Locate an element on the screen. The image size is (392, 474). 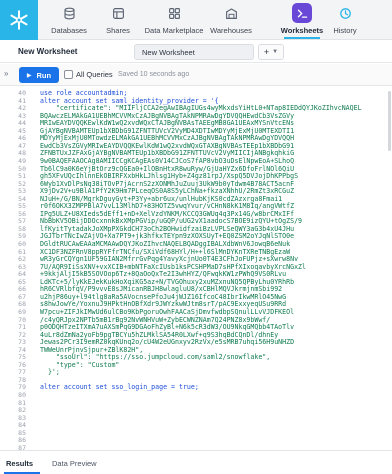
history-icon is located at coordinates (345, 13).